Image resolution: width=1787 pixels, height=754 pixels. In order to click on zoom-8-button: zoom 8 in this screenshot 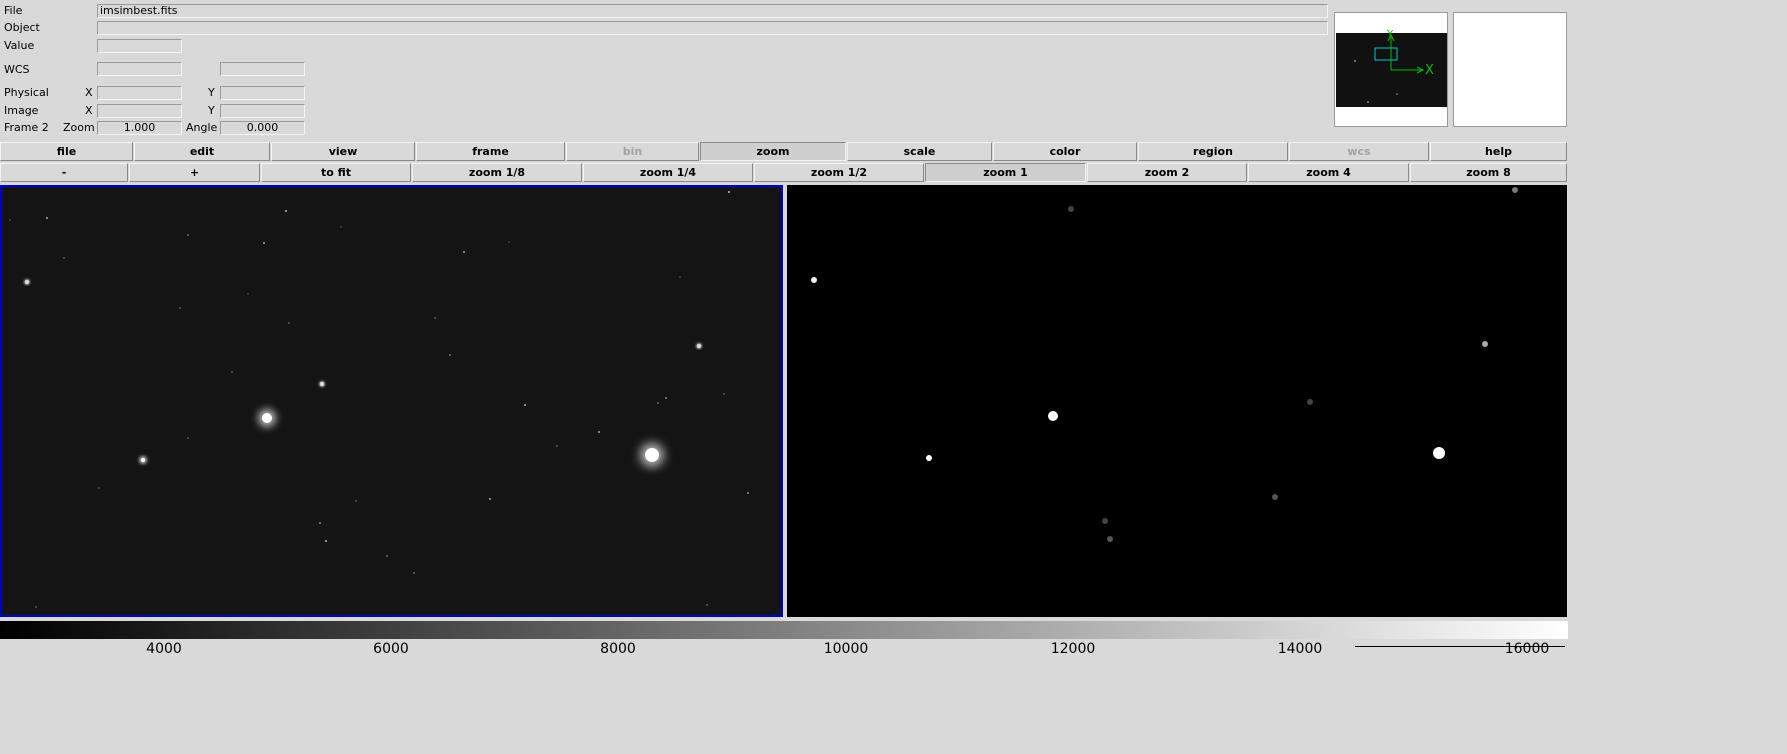, I will do `click(1488, 172)`.